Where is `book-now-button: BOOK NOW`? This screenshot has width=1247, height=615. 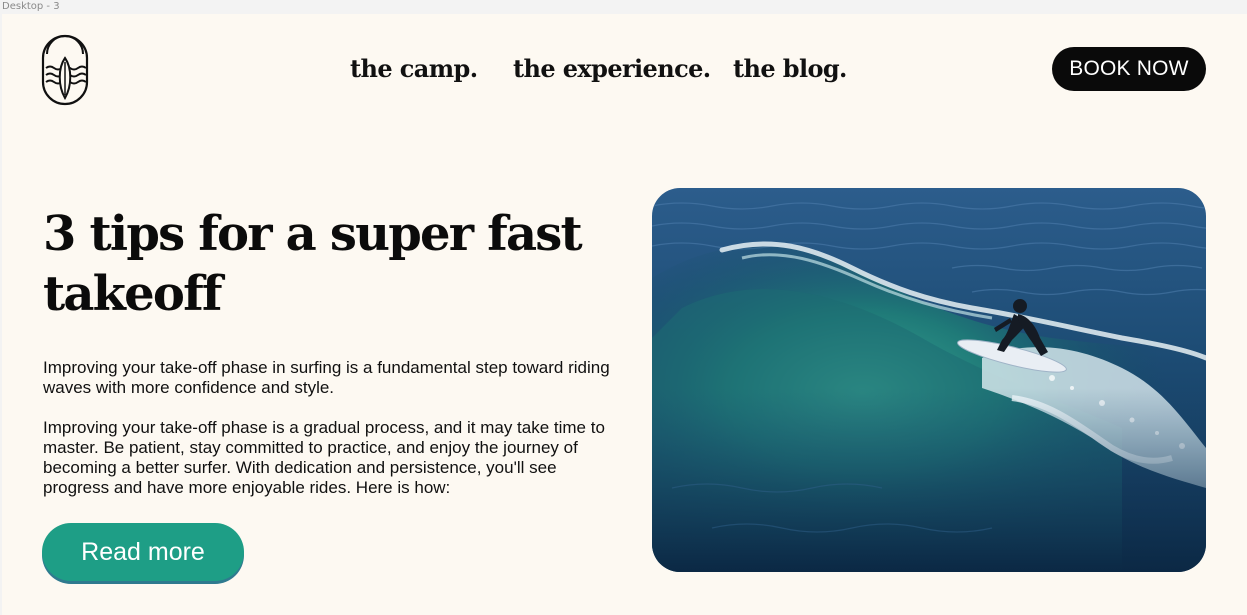 book-now-button: BOOK NOW is located at coordinates (1129, 69).